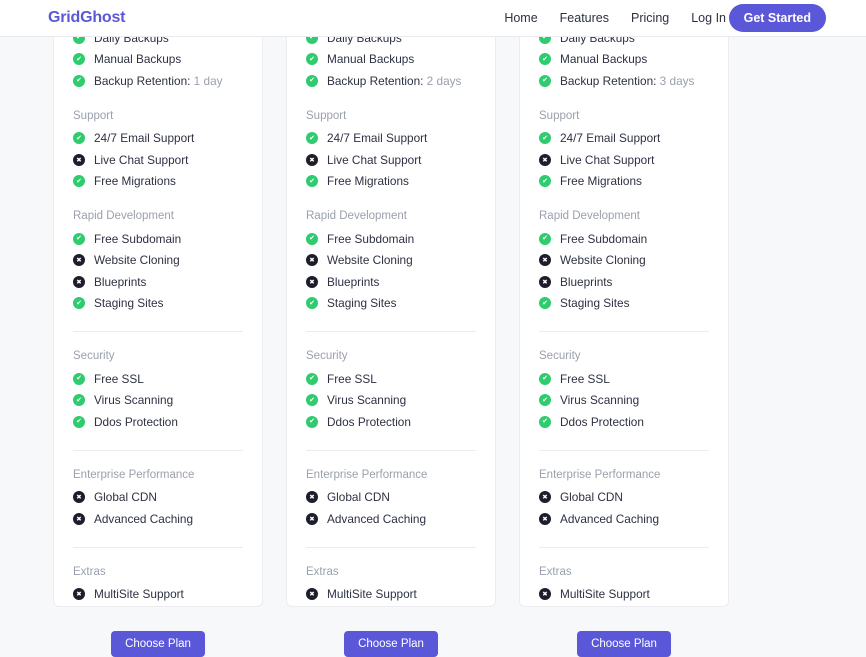 Image resolution: width=866 pixels, height=657 pixels. Describe the element at coordinates (370, 260) in the screenshot. I see `feature-label: Website Cloning` at that location.